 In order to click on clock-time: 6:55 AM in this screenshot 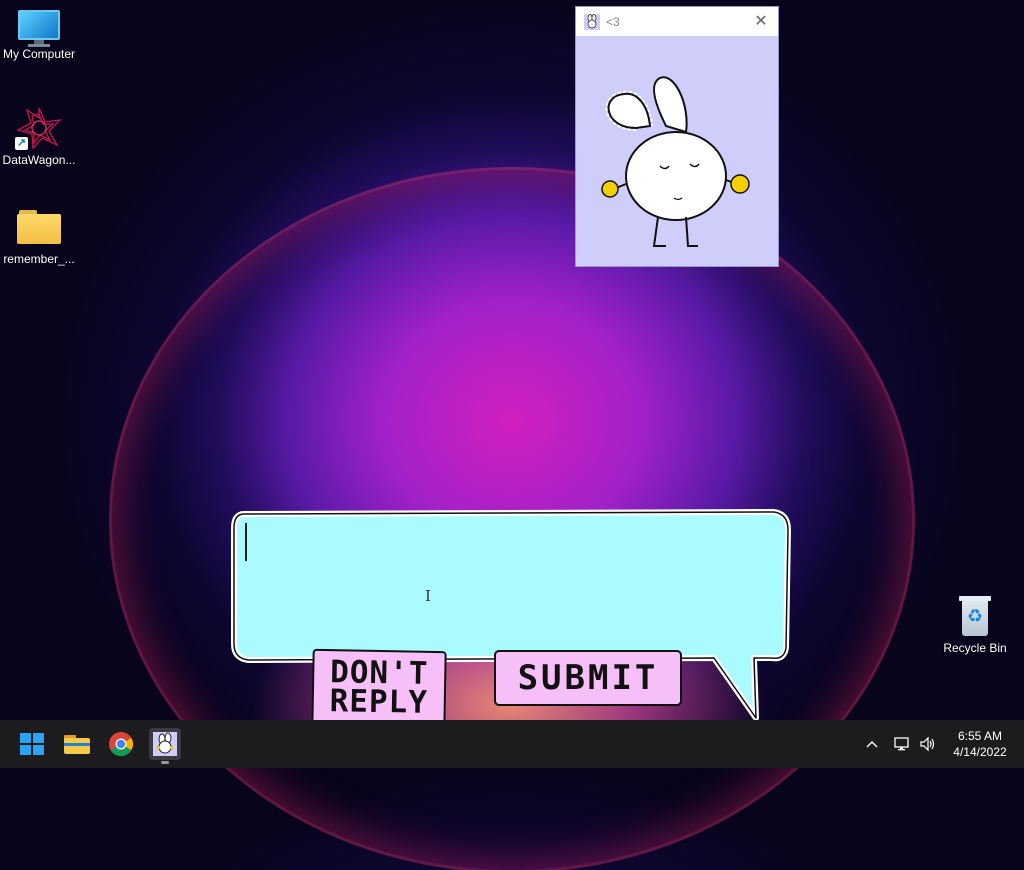, I will do `click(980, 736)`.